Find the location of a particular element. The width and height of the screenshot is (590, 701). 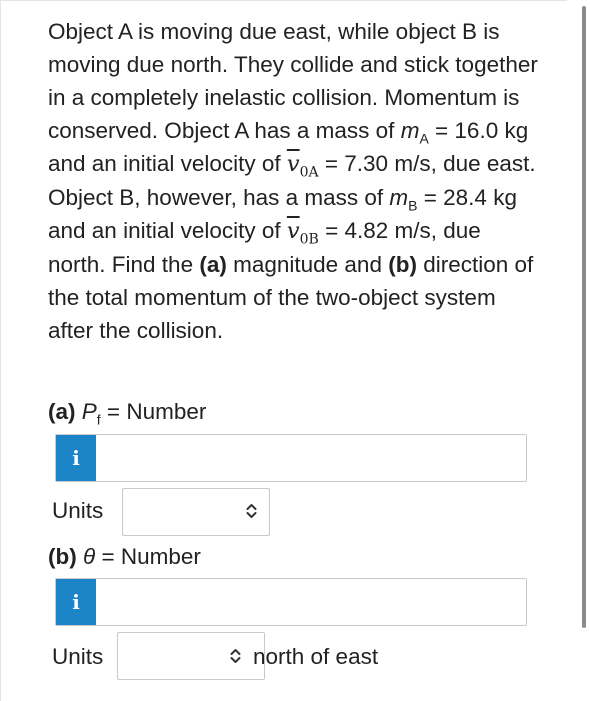

part-b-tag: (b) is located at coordinates (402, 264).